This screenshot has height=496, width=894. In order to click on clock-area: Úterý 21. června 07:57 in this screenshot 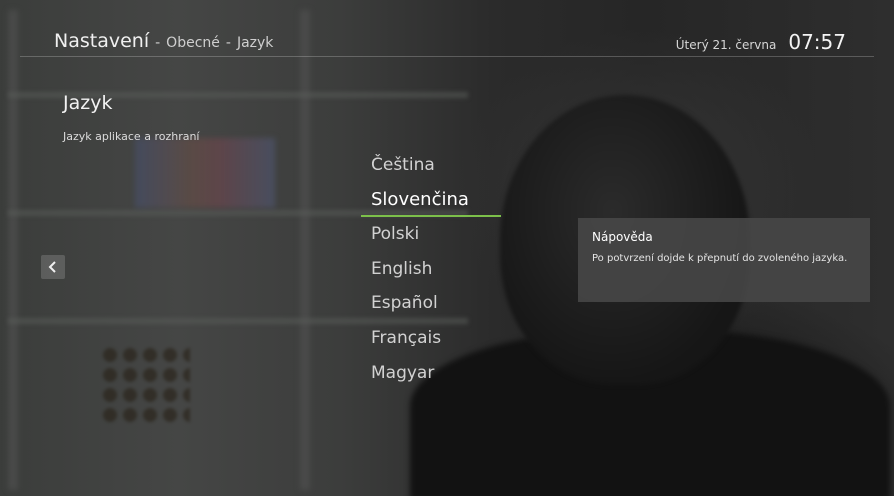, I will do `click(761, 42)`.